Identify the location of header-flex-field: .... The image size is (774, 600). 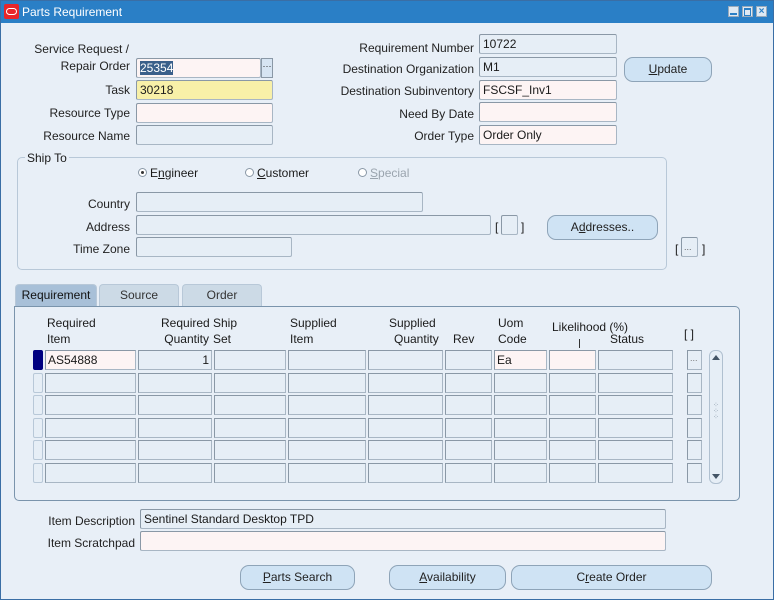
(689, 247).